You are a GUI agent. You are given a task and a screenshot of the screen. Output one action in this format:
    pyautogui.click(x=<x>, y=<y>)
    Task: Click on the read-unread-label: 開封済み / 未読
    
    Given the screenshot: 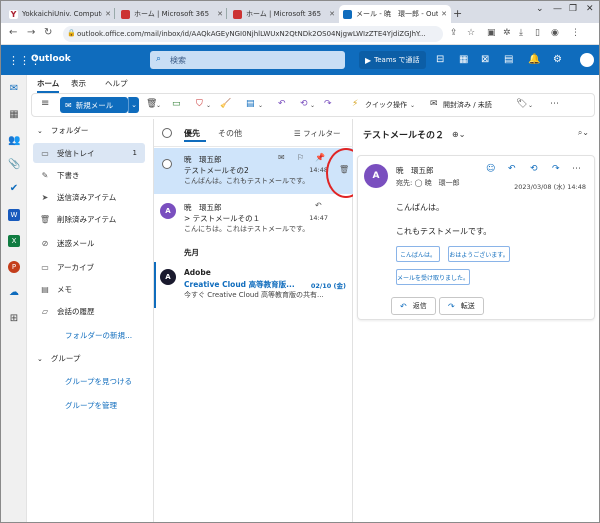 What is the action you would take?
    pyautogui.click(x=467, y=105)
    